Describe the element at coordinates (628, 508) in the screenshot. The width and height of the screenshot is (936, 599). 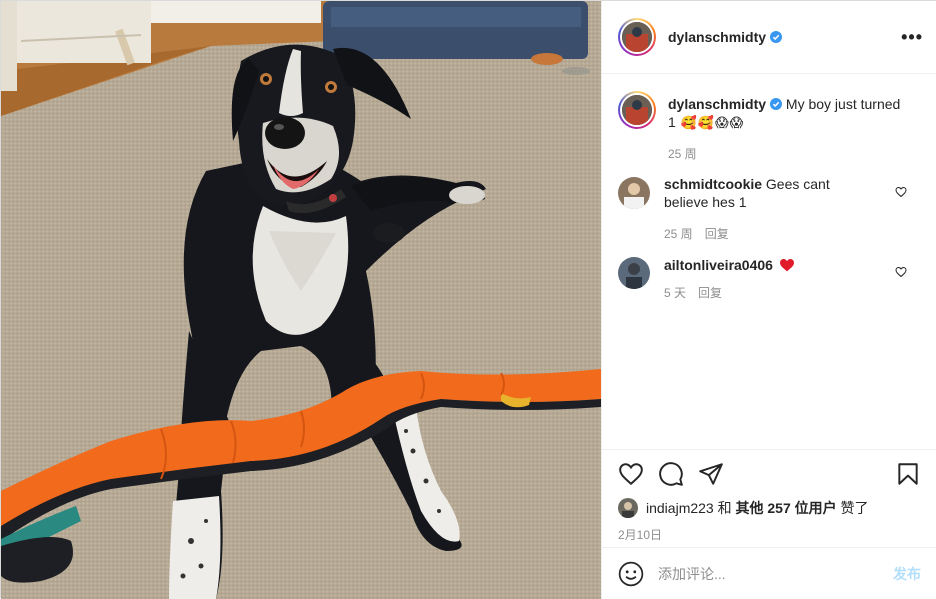
I see `liker-avatar` at that location.